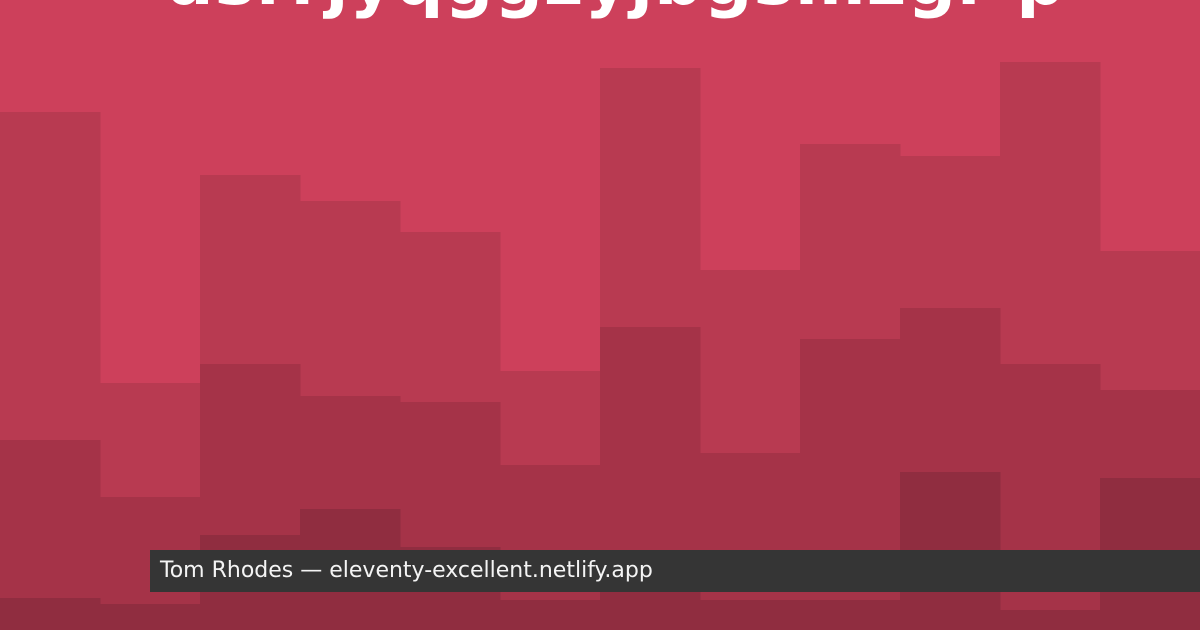  Describe the element at coordinates (682, 8) in the screenshot. I see `card-title: dsrrjyqggzyjbgsmzgr p` at that location.